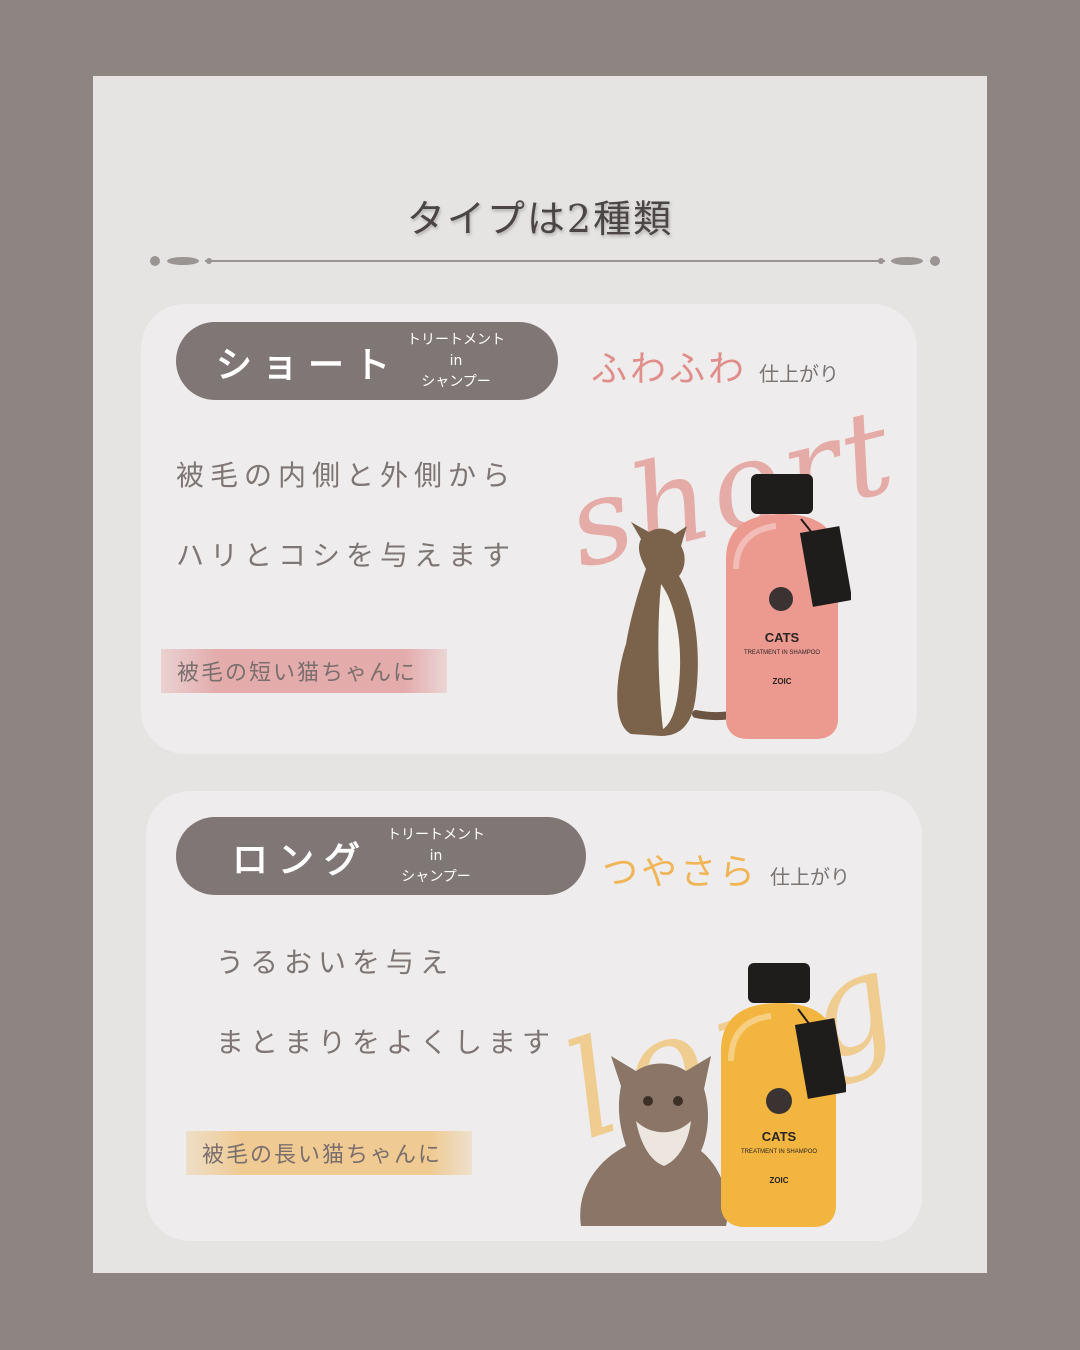 This screenshot has width=1080, height=1350. I want to click on short-type-label-pill: ショート トリートメント in シャンプー, so click(367, 361).